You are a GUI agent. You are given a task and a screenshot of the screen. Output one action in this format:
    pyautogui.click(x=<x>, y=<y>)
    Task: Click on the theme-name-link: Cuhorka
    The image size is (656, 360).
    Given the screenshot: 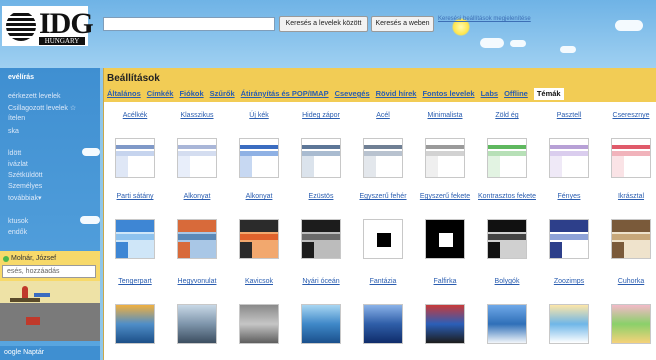 What is the action you would take?
    pyautogui.click(x=628, y=291)
    